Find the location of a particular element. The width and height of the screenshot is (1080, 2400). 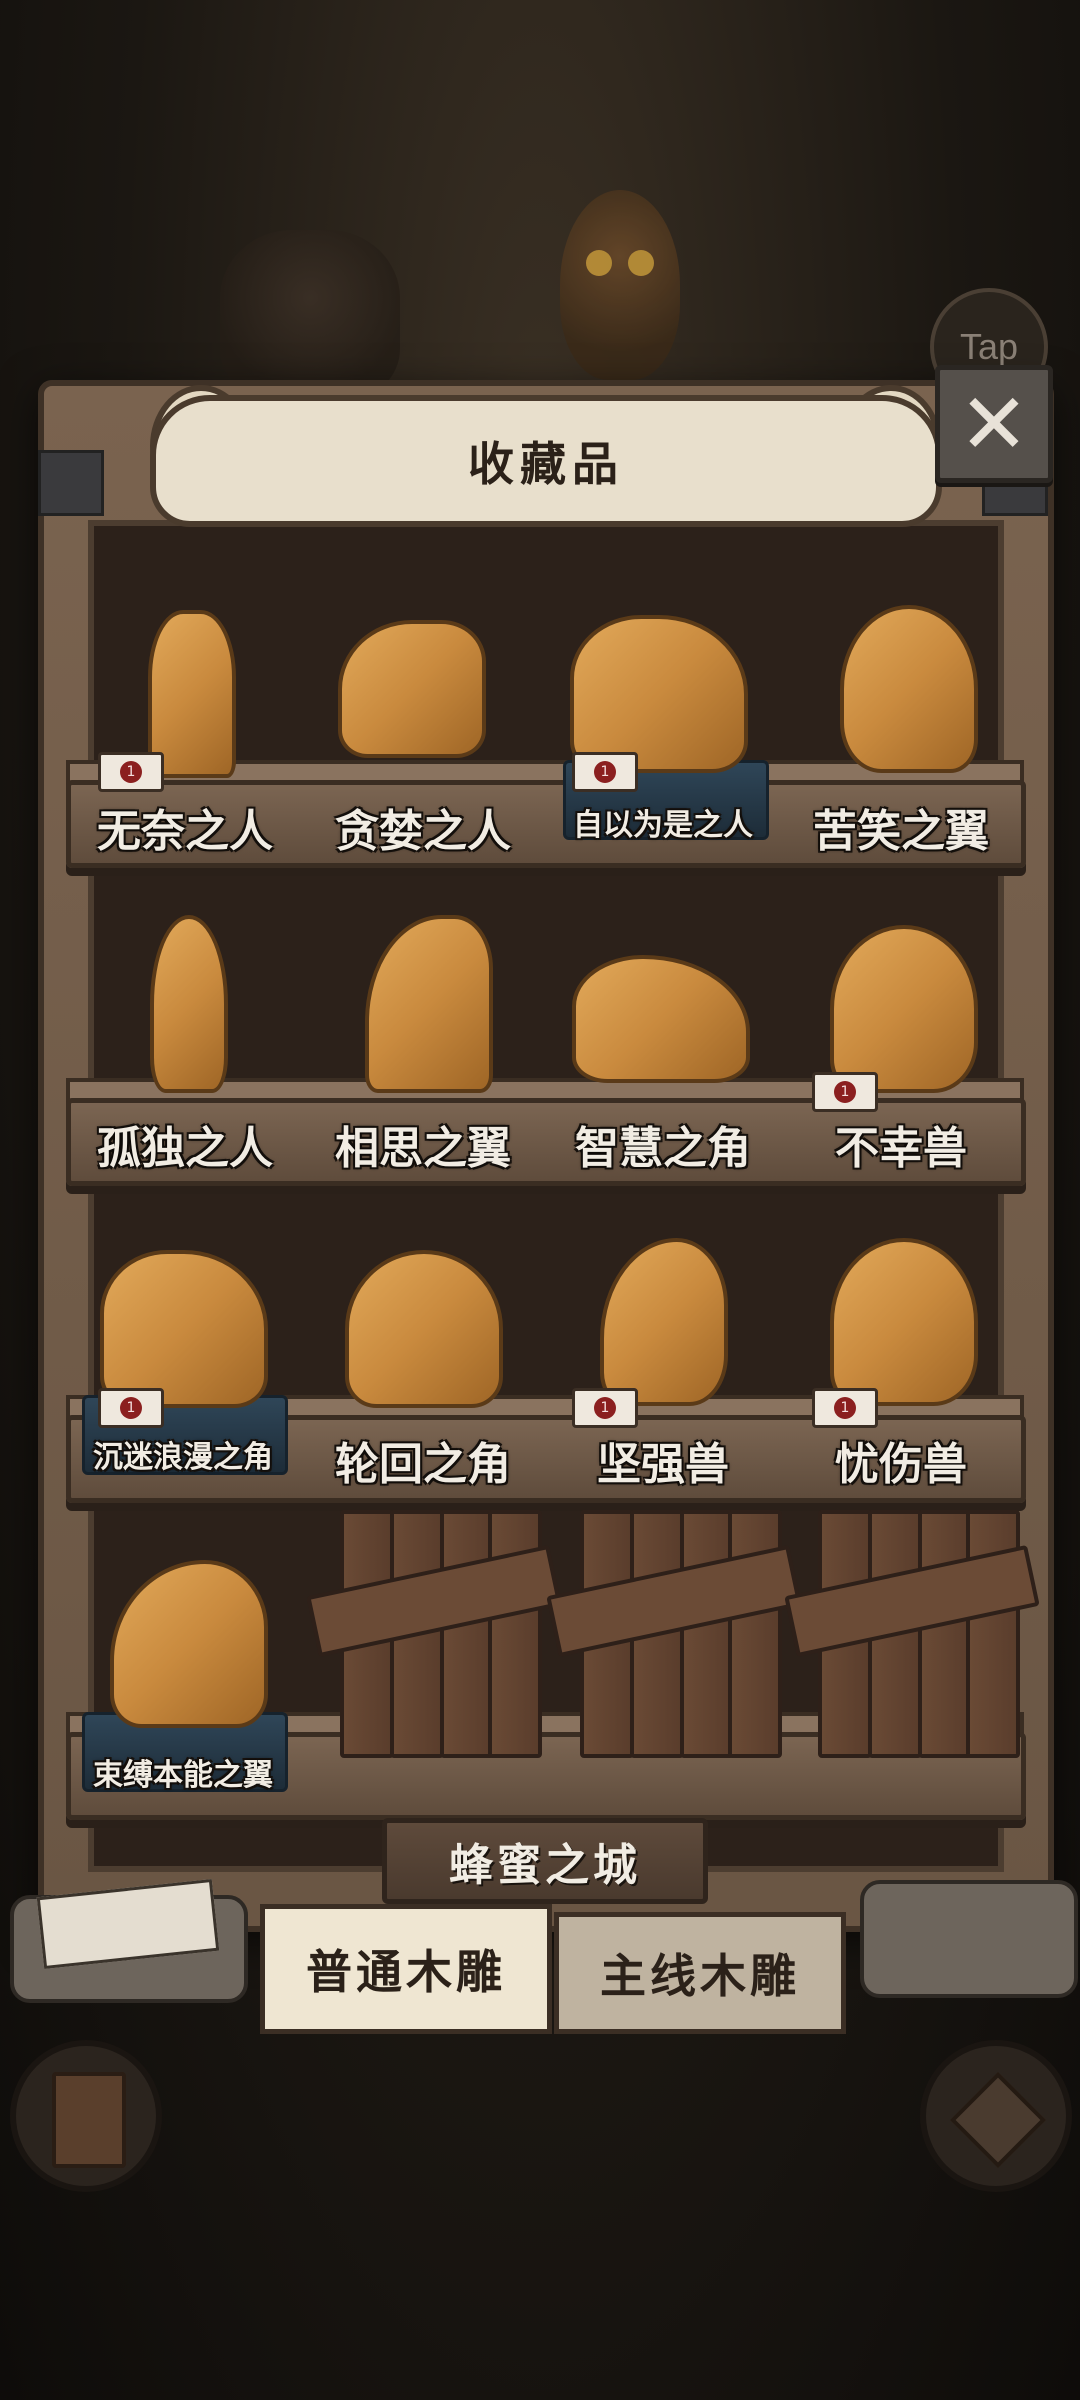

location-sign: 蜂蜜之城 is located at coordinates (545, 1861).